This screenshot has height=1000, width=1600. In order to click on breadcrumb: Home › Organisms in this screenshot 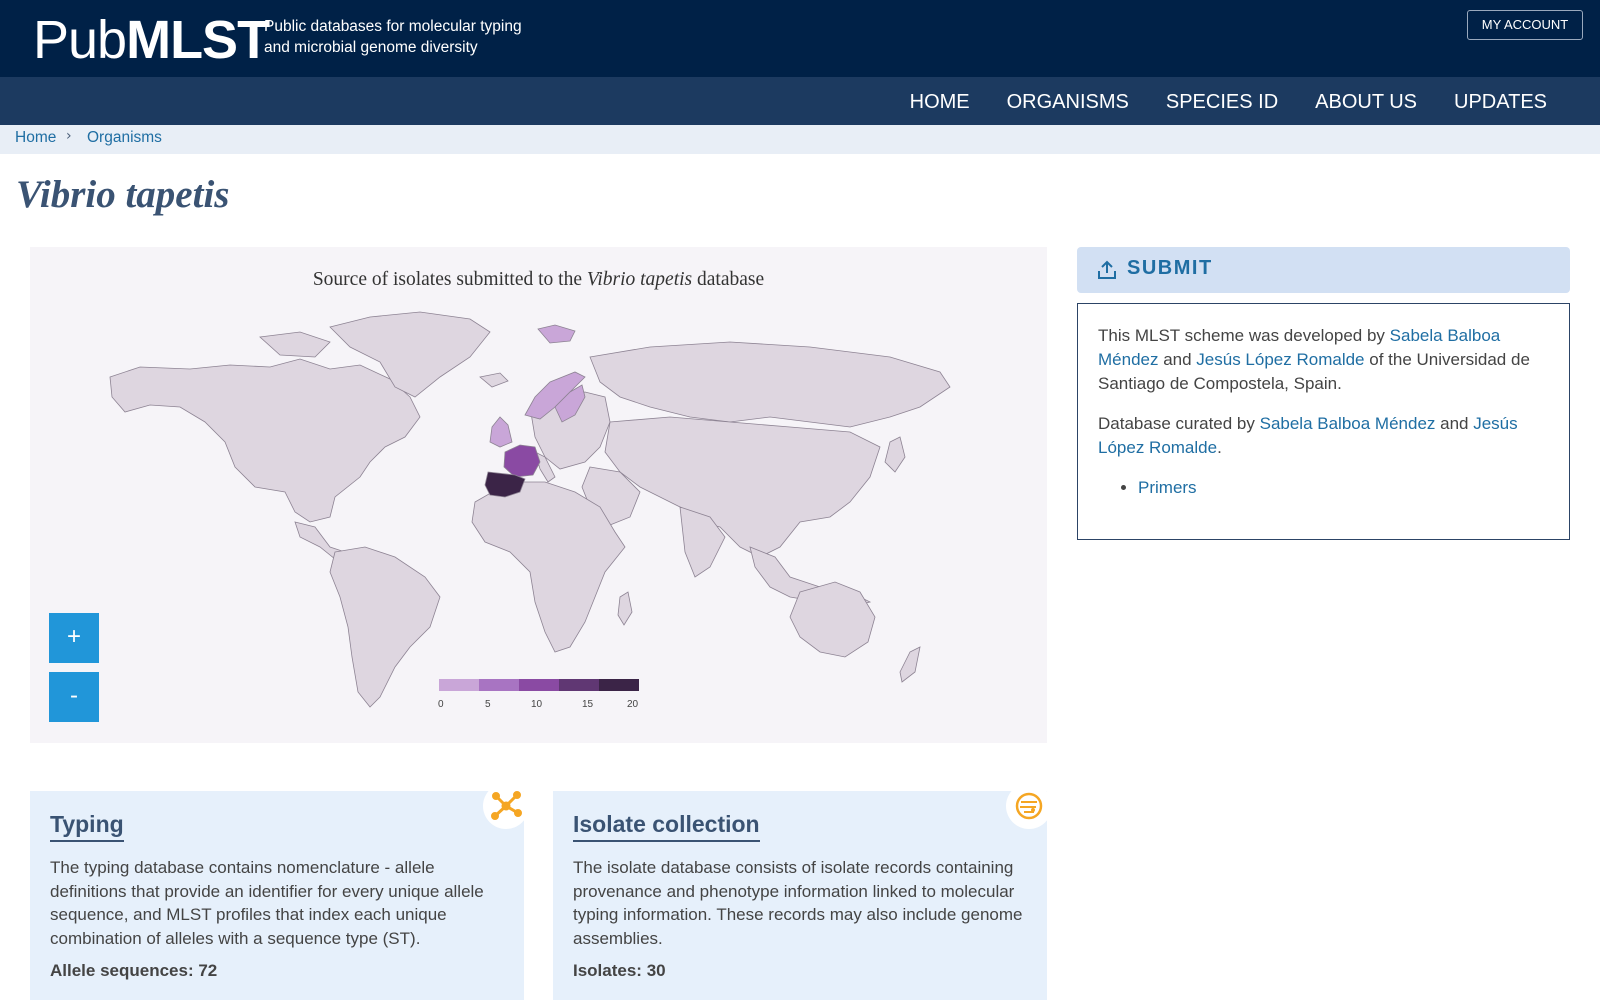, I will do `click(800, 139)`.